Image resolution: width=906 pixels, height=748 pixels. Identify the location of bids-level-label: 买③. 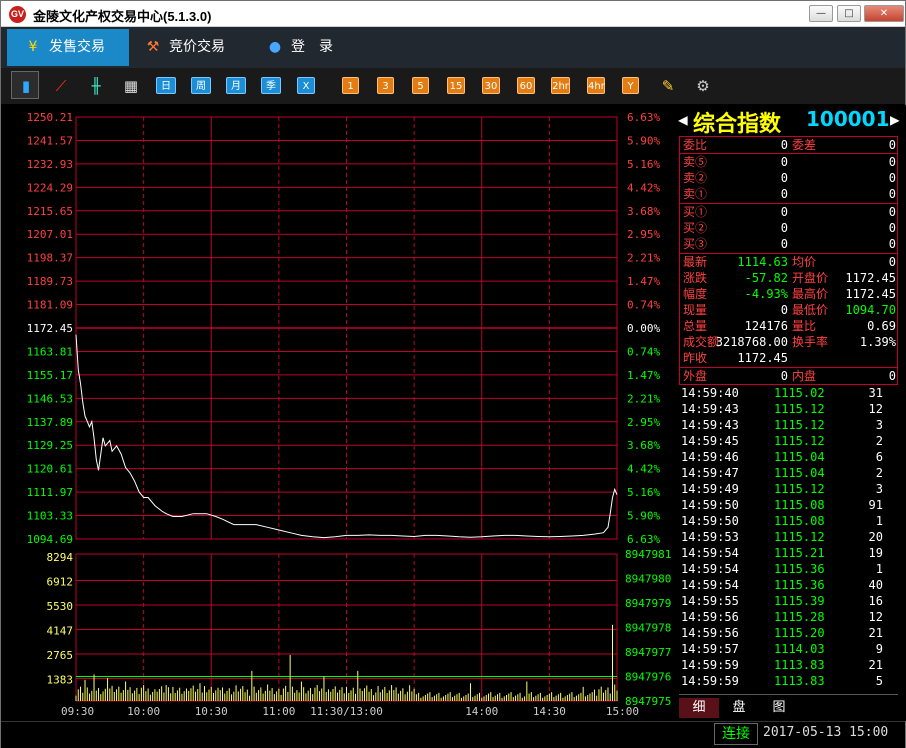
(695, 244).